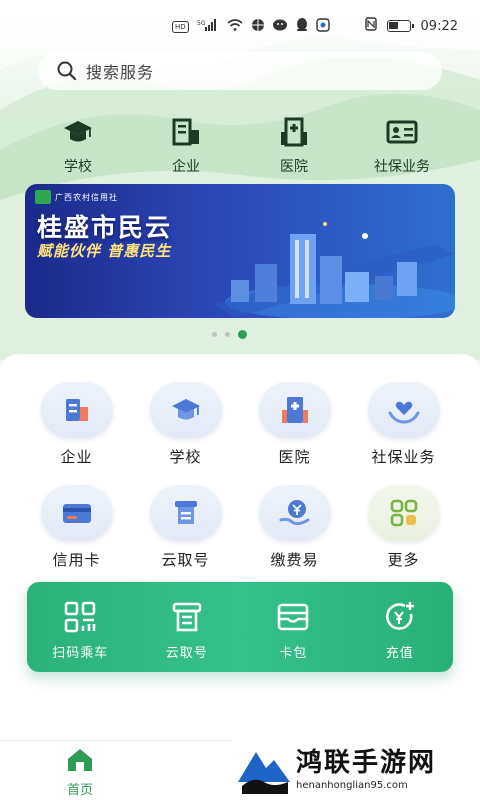 The image size is (480, 800). I want to click on top-nav-enterprise: 企业, so click(186, 146).